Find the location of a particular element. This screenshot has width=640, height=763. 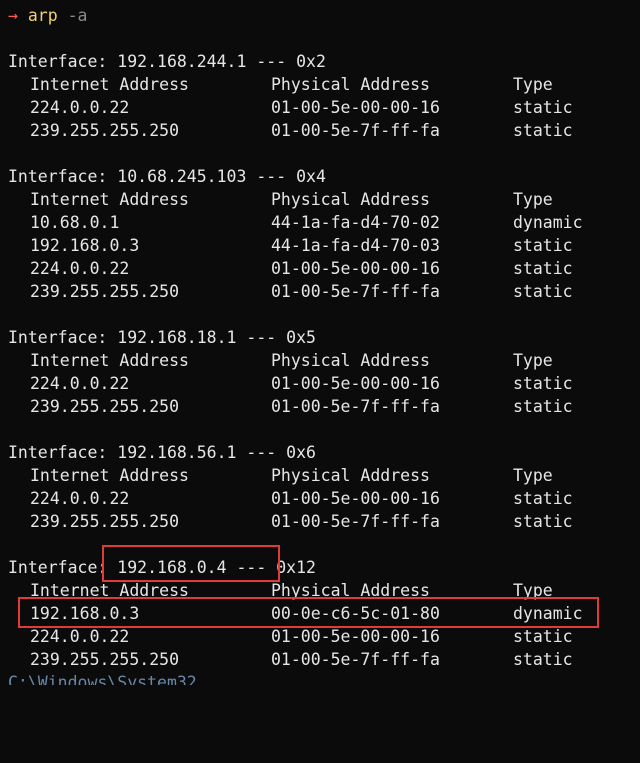

arp-entry-row-highlighted: 192.168.0.3 00-0e-c6-5c-01-80 dynamic is located at coordinates (324, 613).